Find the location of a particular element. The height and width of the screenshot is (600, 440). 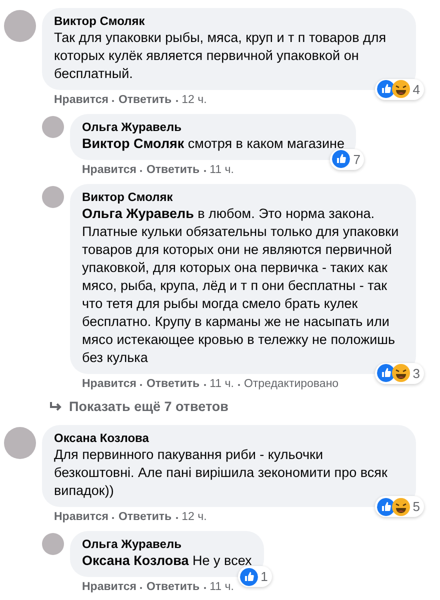

reaction-count: 5 is located at coordinates (416, 507).